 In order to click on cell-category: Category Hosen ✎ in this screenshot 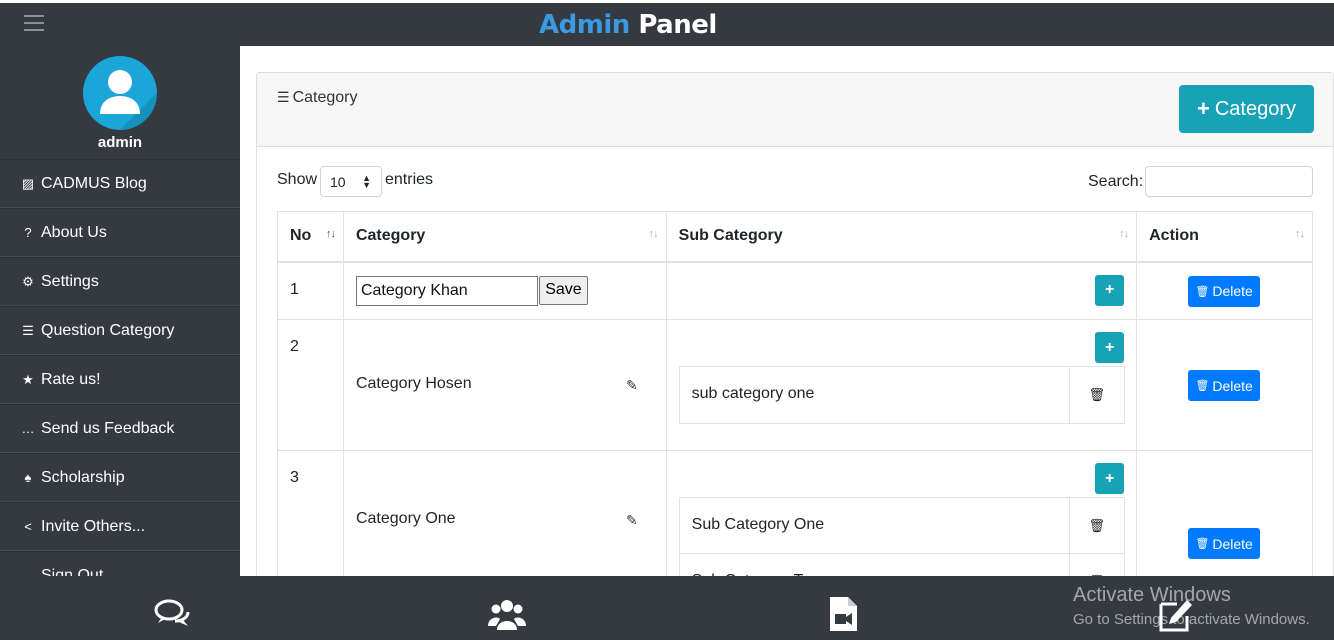, I will do `click(504, 385)`.